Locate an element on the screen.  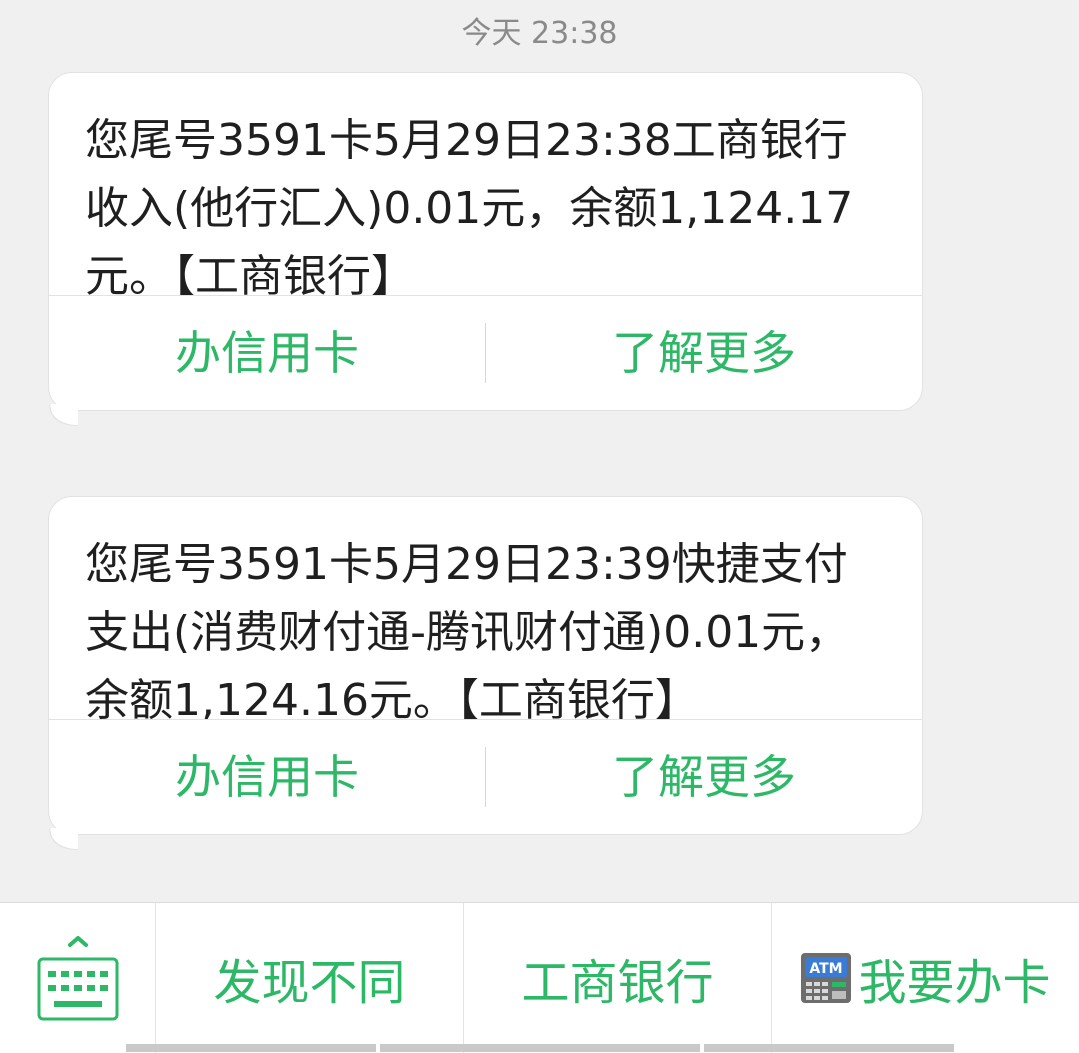
keyboard-icon is located at coordinates (78, 978).